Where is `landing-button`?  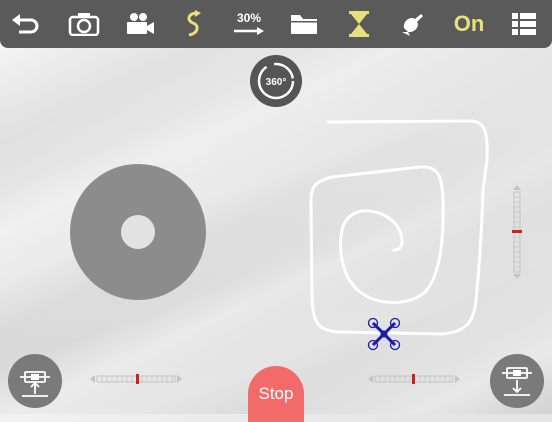 landing-button is located at coordinates (517, 381).